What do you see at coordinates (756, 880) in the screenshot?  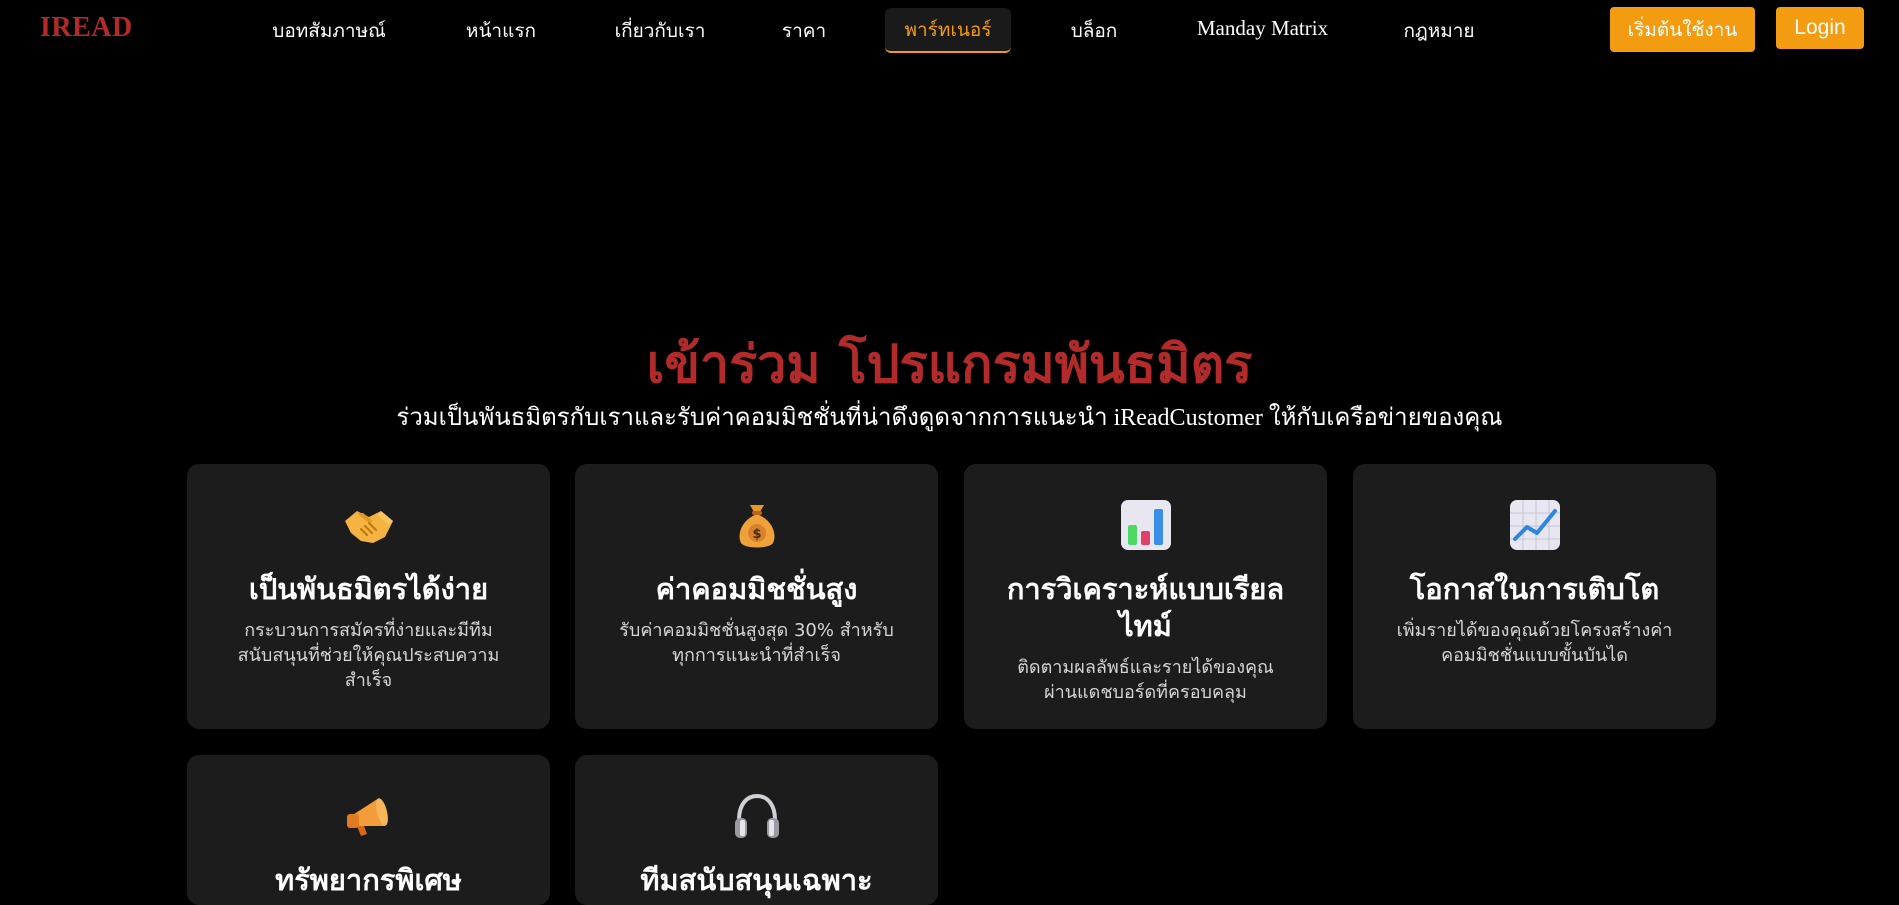 I see `card-title: ทีมสนับสนุนเฉพาะ` at bounding box center [756, 880].